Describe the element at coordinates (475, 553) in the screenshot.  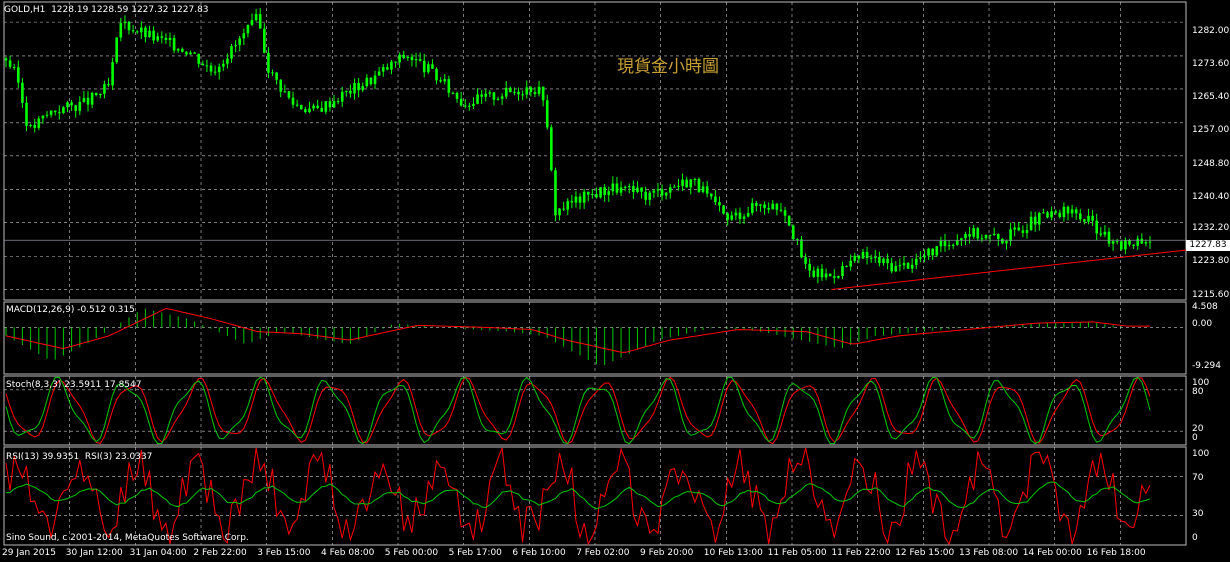
I see `time-tick: 5 Feb 17:00` at that location.